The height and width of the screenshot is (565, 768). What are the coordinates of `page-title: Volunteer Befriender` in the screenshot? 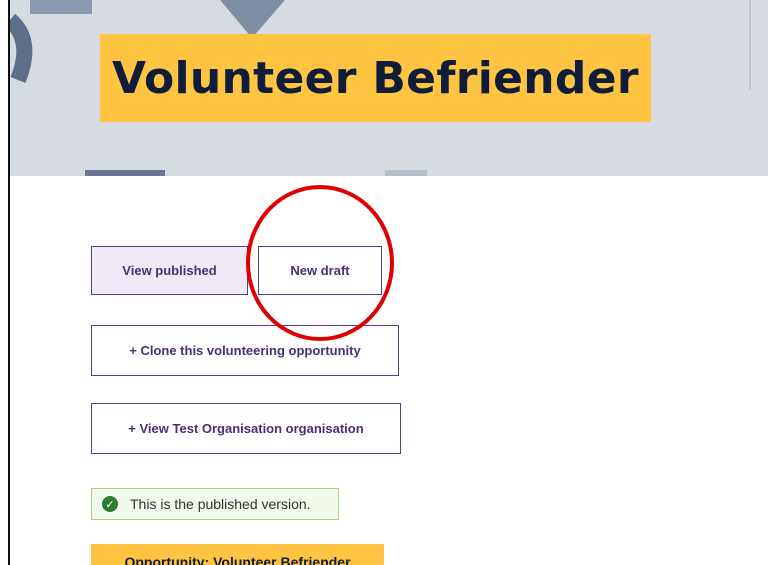 It's located at (375, 78).